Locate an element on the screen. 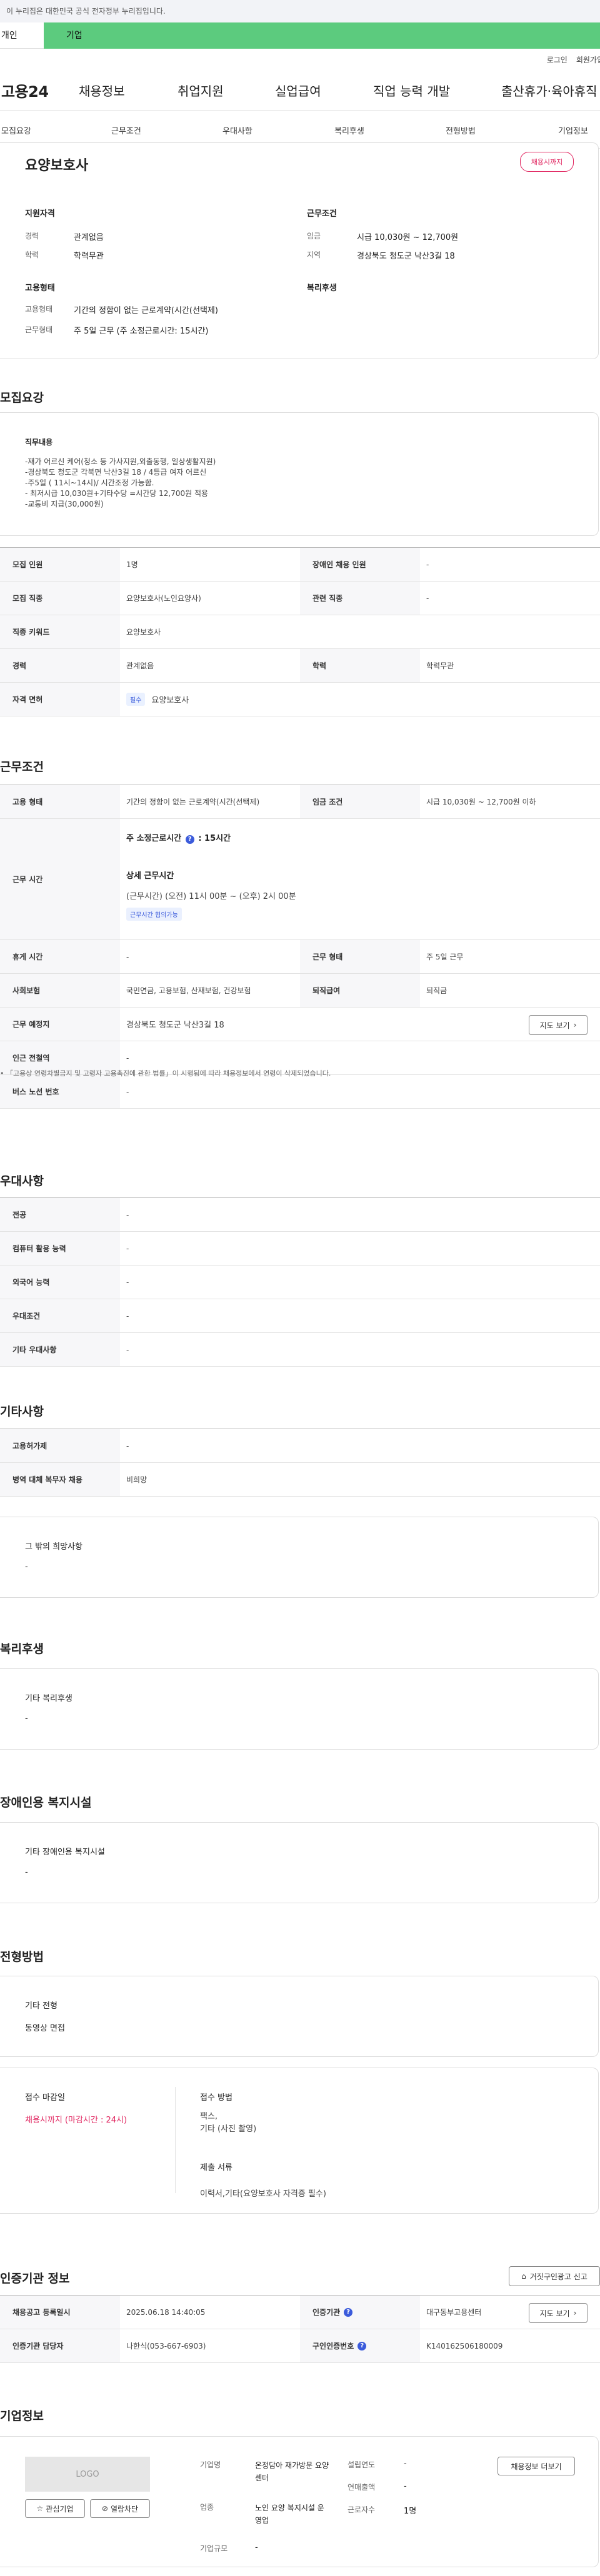  gnb-menu-jobs: 채용정보 is located at coordinates (102, 90).